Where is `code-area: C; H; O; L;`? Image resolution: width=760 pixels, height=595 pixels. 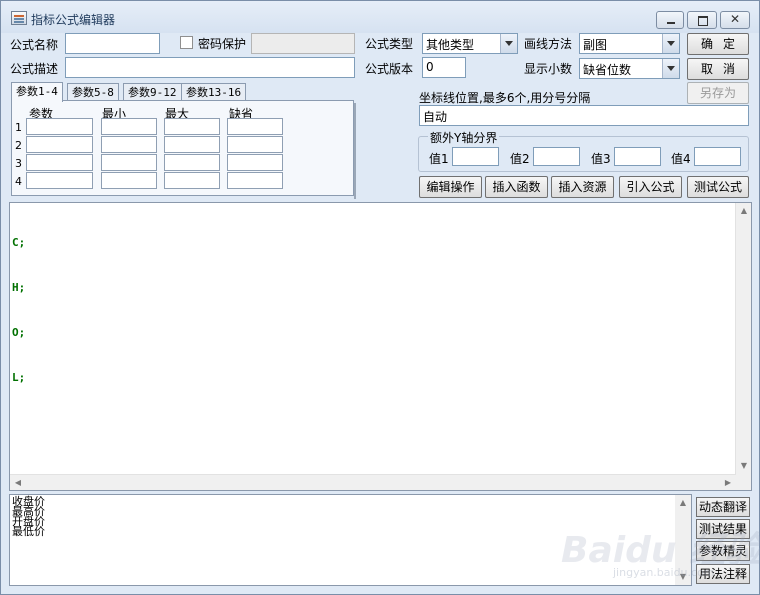 code-area: C; H; O; L; is located at coordinates (32, 310).